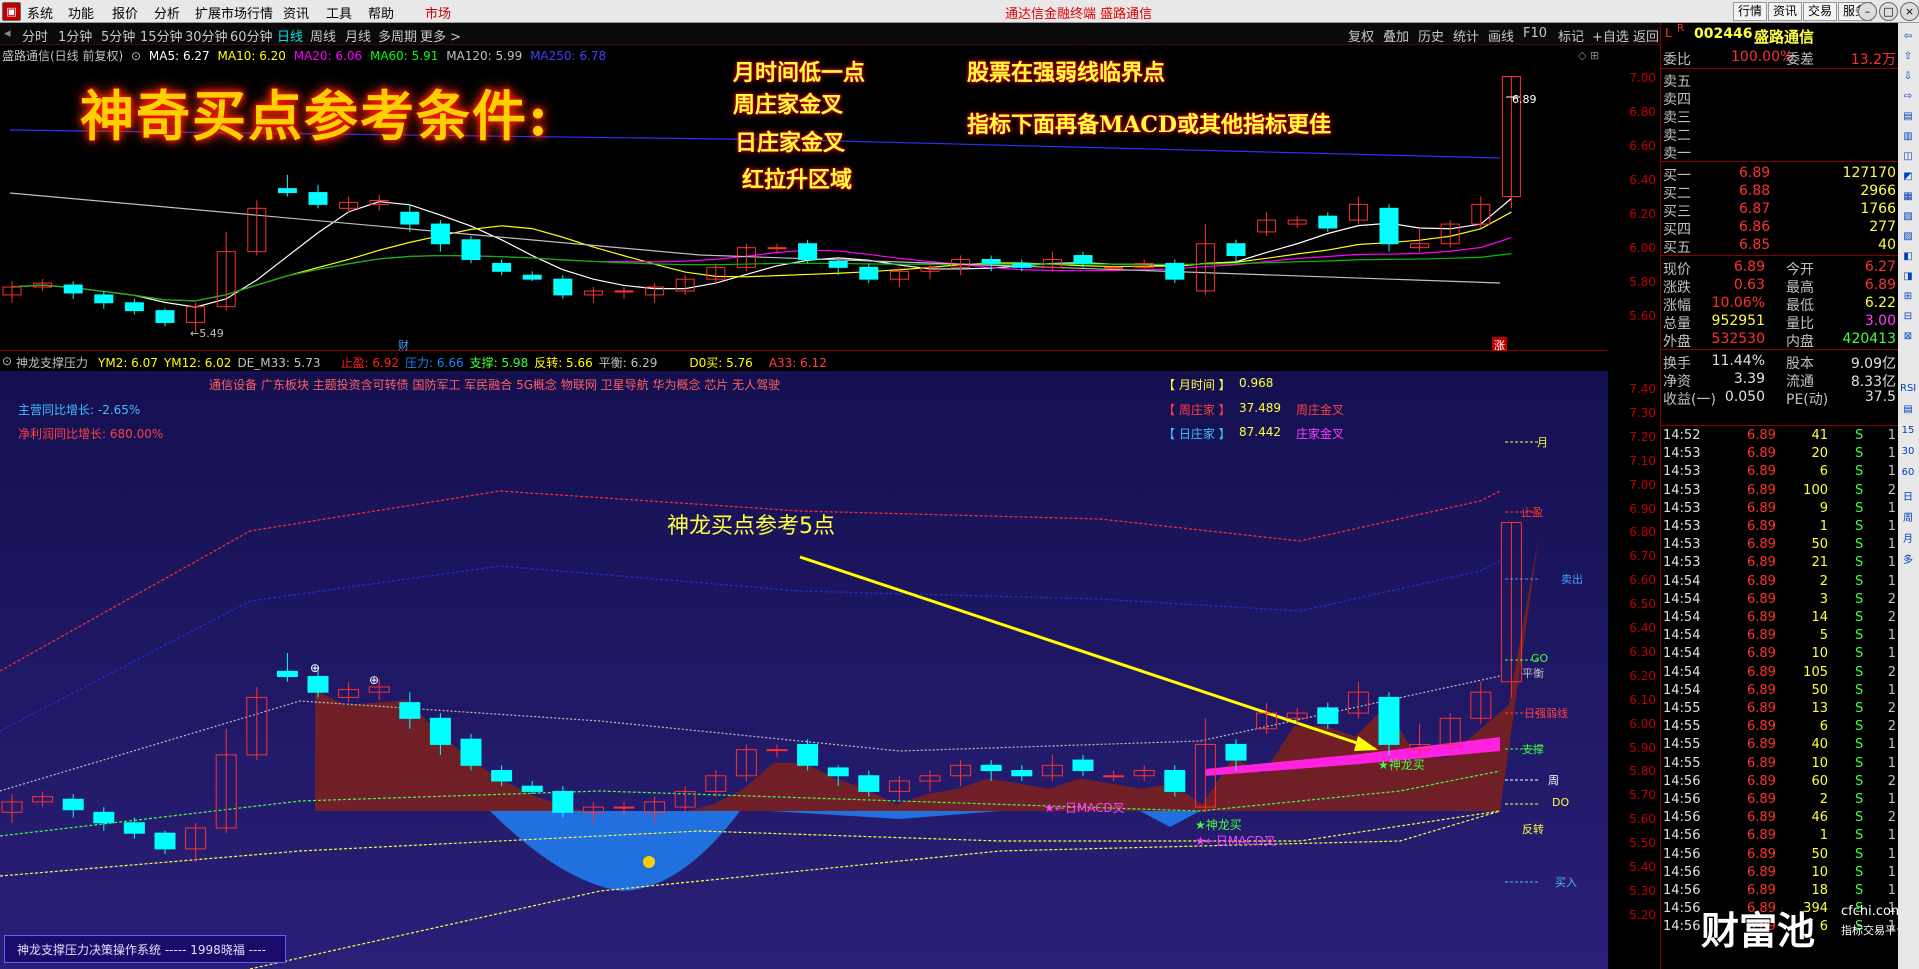 The width and height of the screenshot is (1919, 969). I want to click on tick-cell: 1, so click(1891, 836).